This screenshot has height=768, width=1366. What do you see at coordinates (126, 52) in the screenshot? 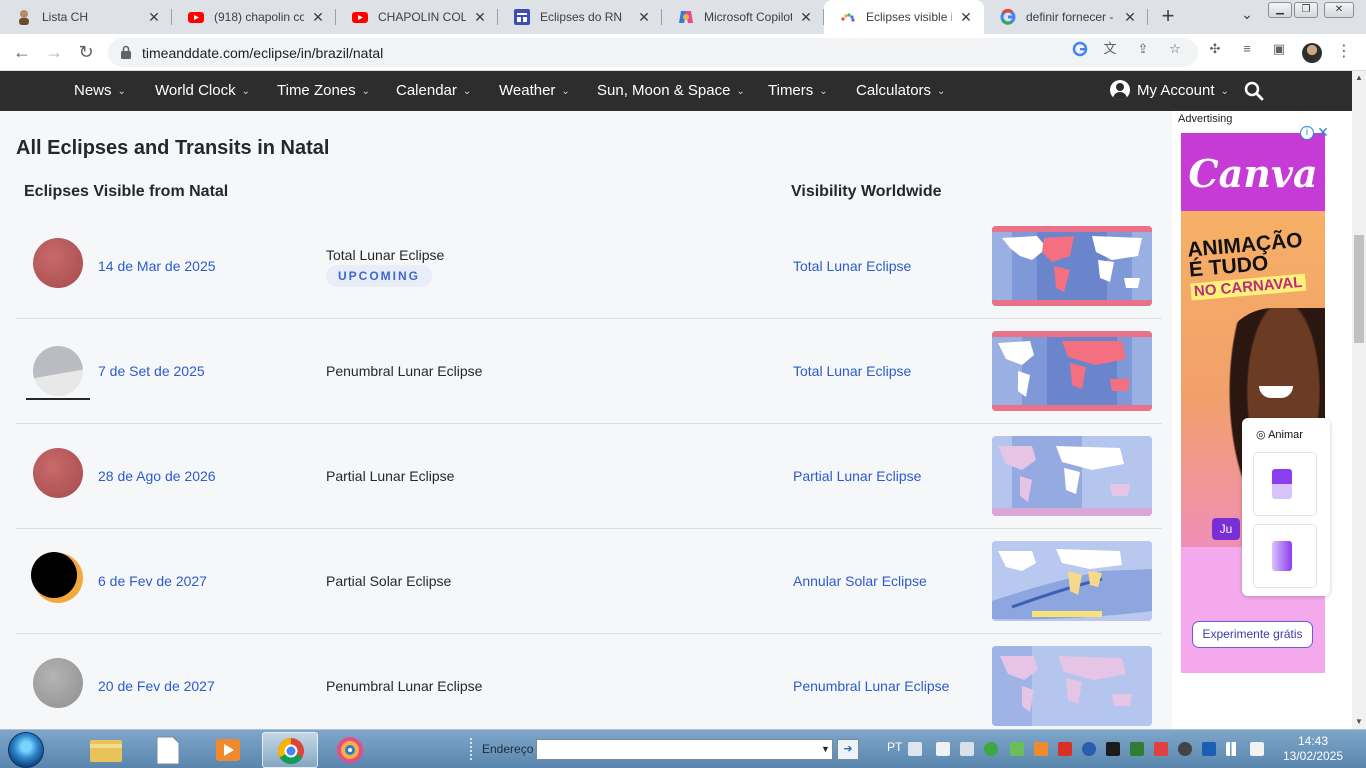
I see `lock-icon` at bounding box center [126, 52].